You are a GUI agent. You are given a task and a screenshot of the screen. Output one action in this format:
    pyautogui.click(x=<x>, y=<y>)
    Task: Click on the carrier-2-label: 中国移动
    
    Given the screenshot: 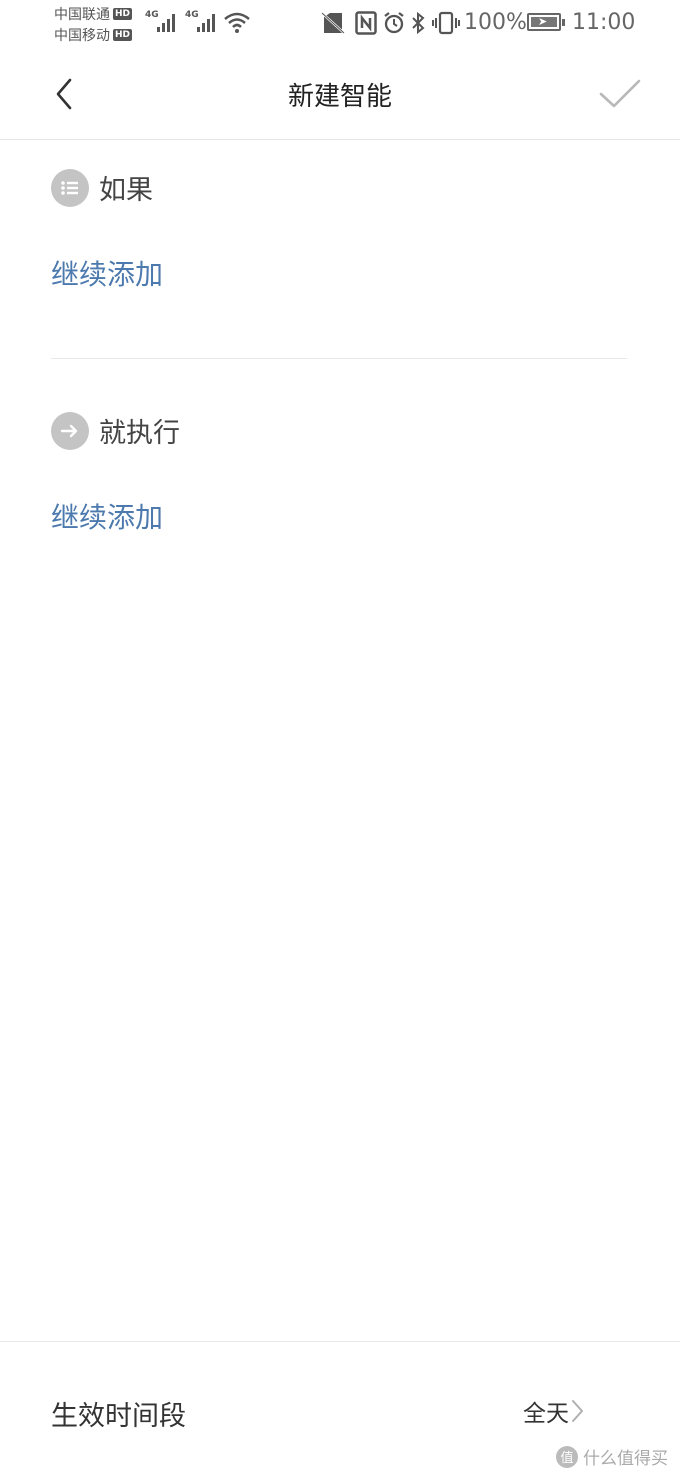 What is the action you would take?
    pyautogui.click(x=82, y=35)
    